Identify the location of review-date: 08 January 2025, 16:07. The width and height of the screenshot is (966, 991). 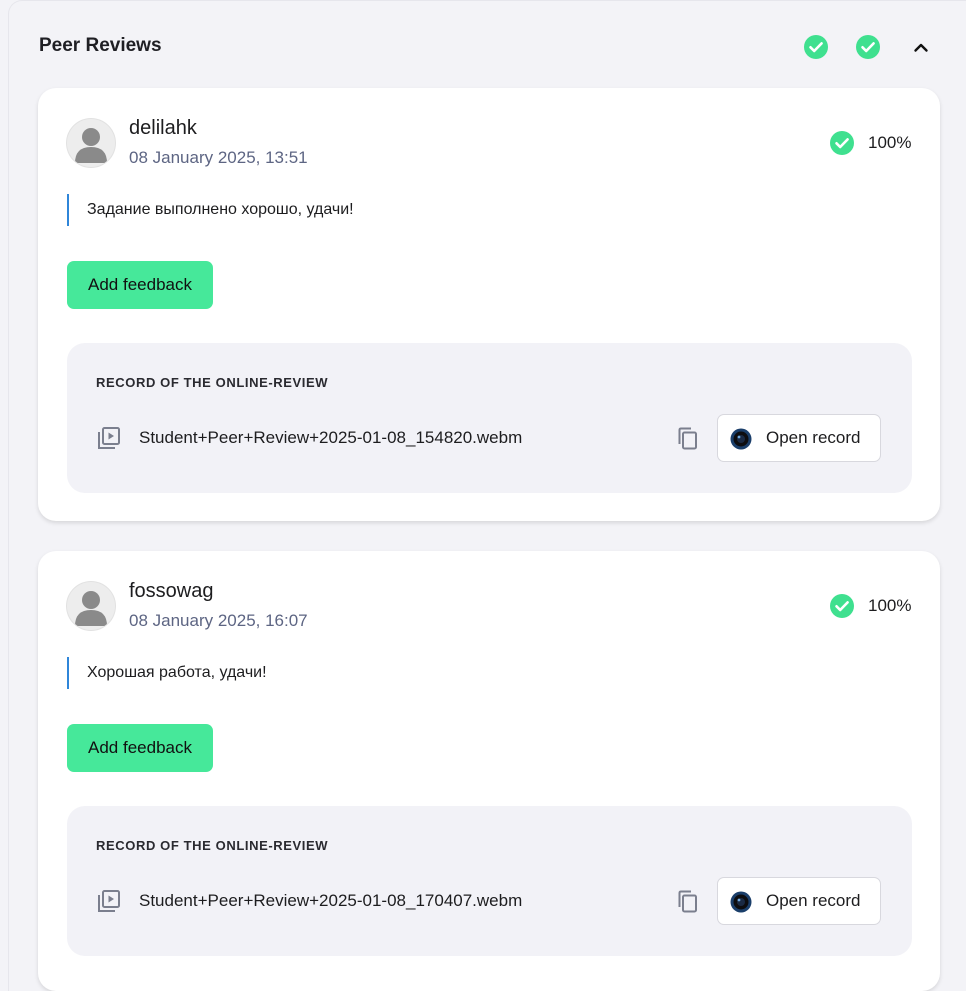
(218, 620).